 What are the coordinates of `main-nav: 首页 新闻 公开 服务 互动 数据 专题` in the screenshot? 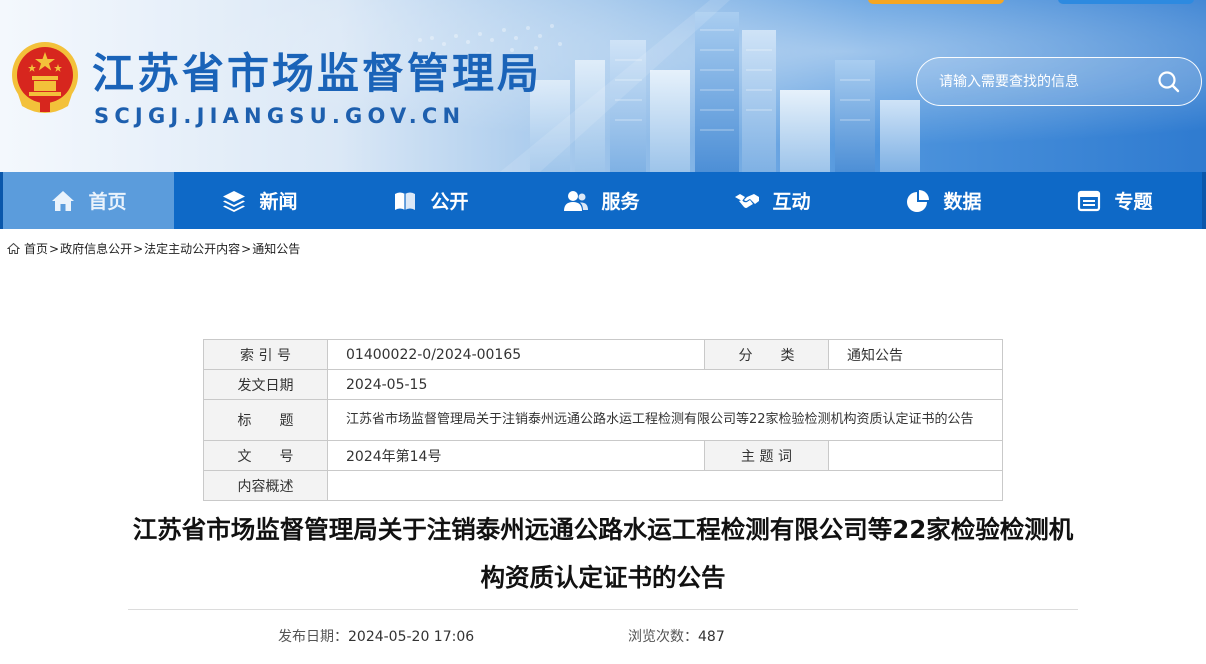 It's located at (603, 200).